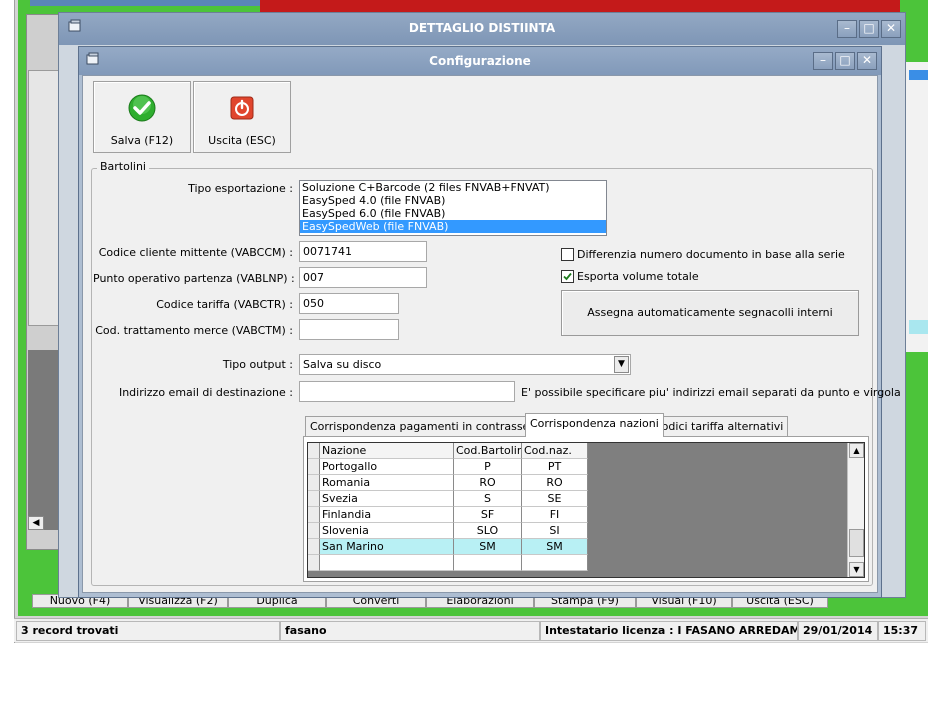 The height and width of the screenshot is (708, 928). Describe the element at coordinates (205, 392) in the screenshot. I see `indirizzo-email-label: Indirizzo email di destinazione :` at that location.